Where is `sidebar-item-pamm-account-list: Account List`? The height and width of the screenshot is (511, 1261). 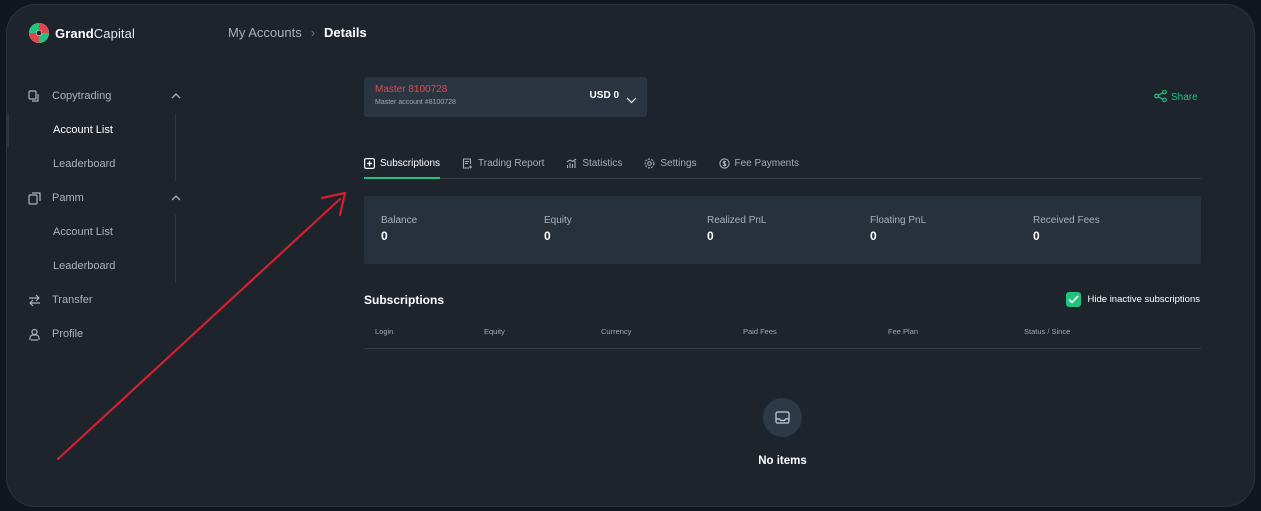
sidebar-item-pamm-account-list: Account List is located at coordinates (102, 232).